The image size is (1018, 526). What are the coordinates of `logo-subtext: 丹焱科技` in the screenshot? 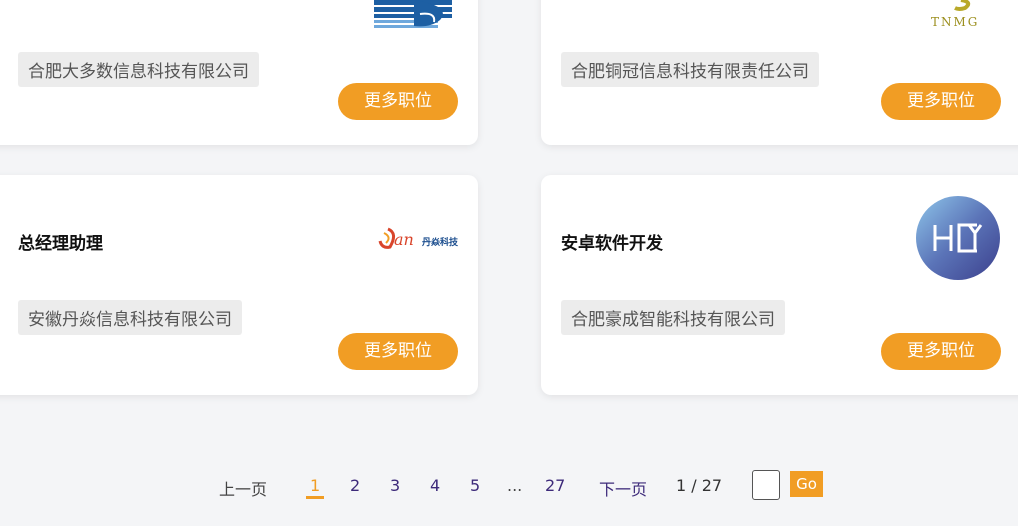 It's located at (440, 242).